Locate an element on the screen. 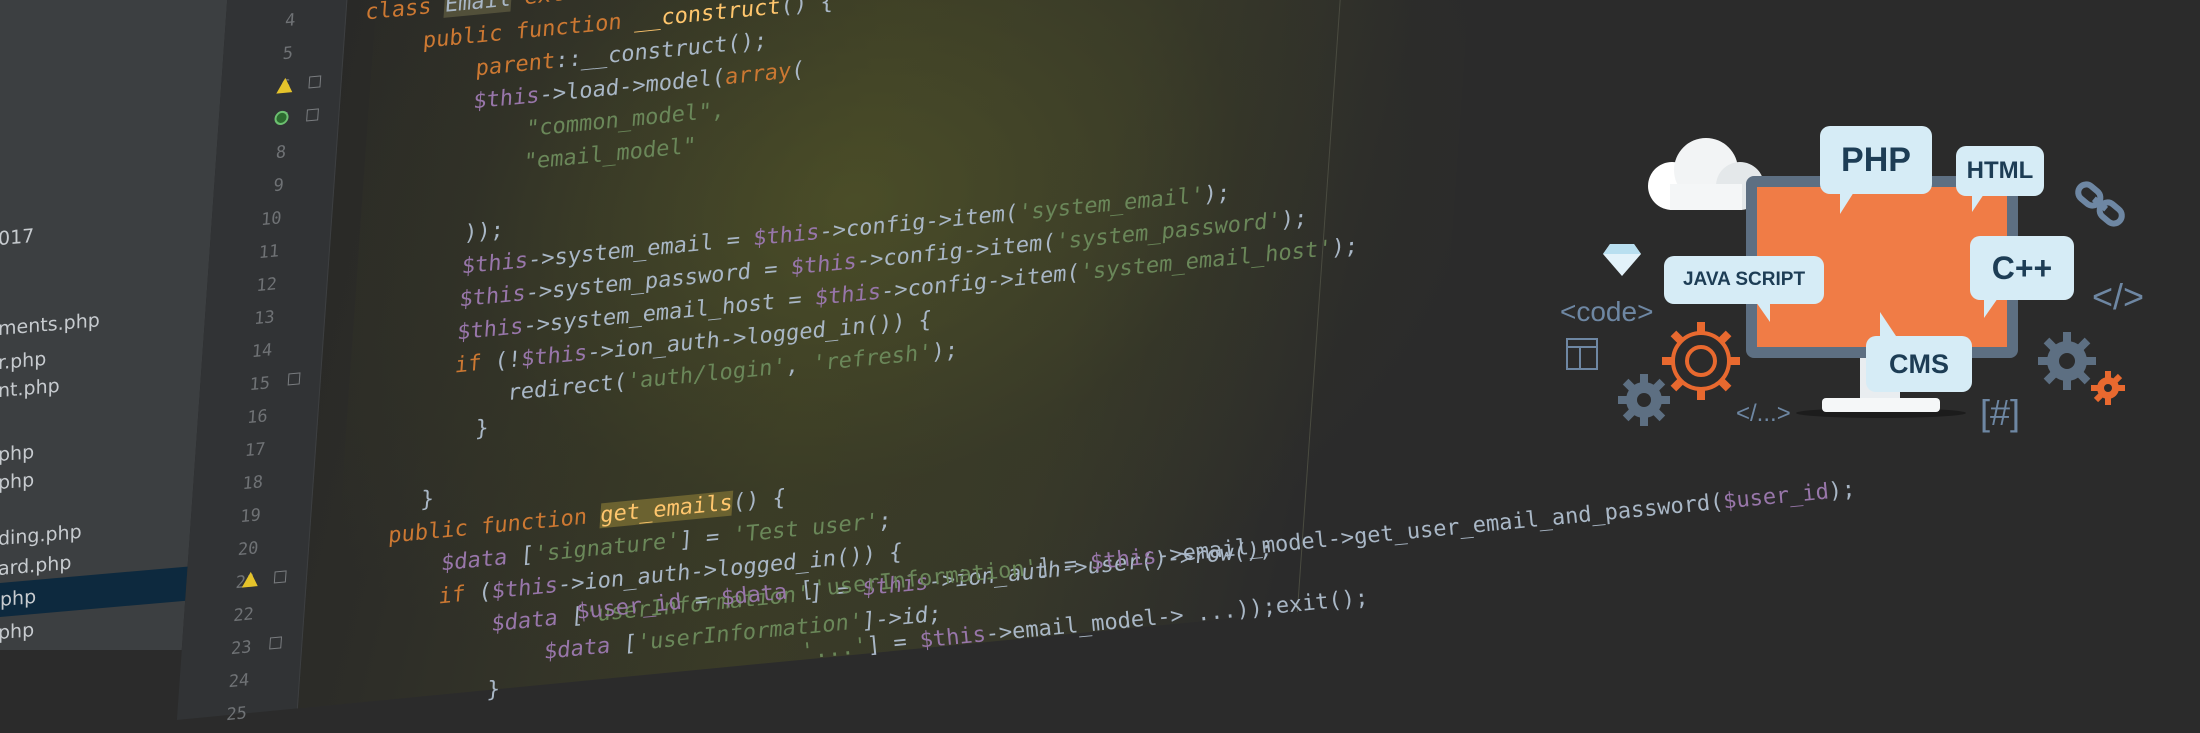  monitor-base is located at coordinates (1881, 405).